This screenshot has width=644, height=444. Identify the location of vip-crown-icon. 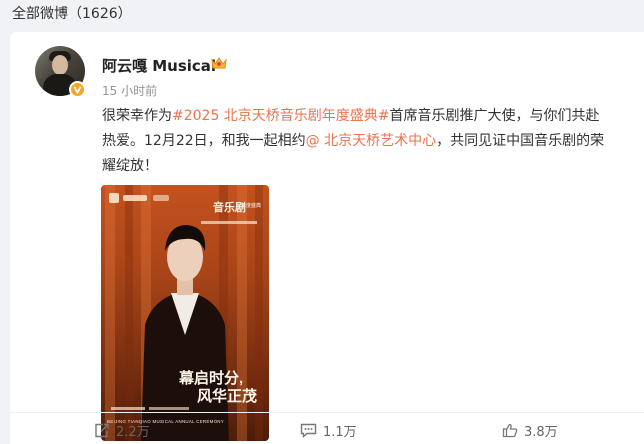
(219, 63).